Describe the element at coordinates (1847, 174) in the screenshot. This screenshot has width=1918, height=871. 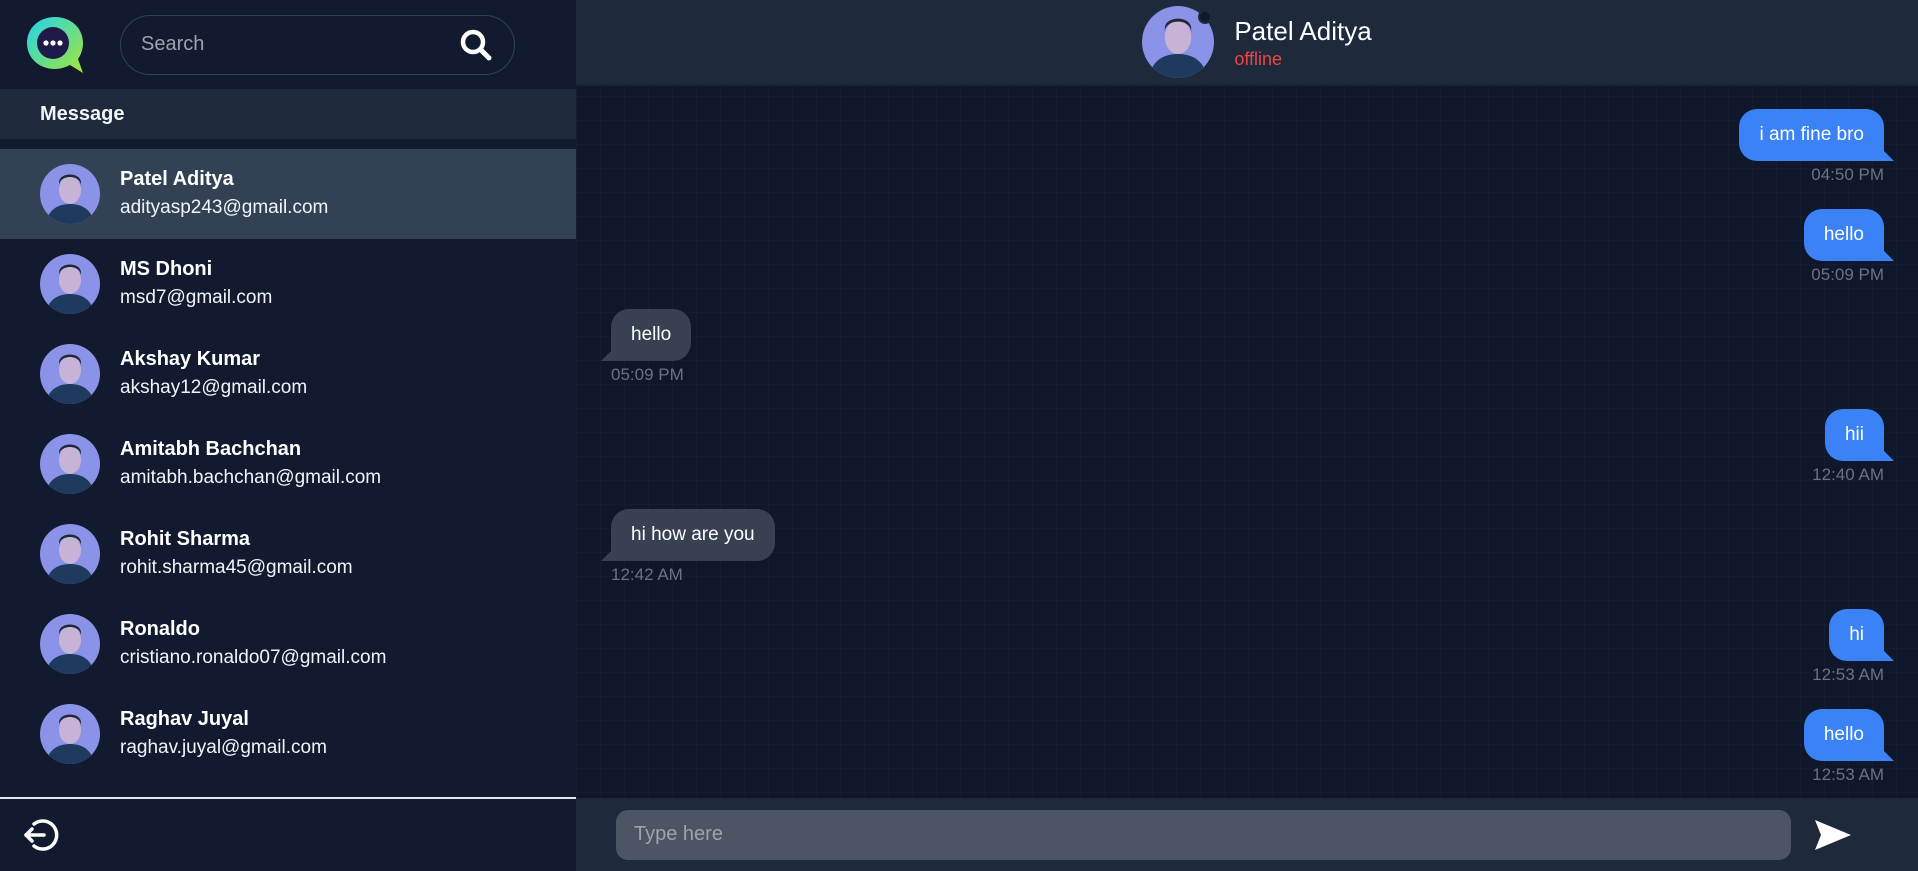
I see `message-time: 04:50 PM` at that location.